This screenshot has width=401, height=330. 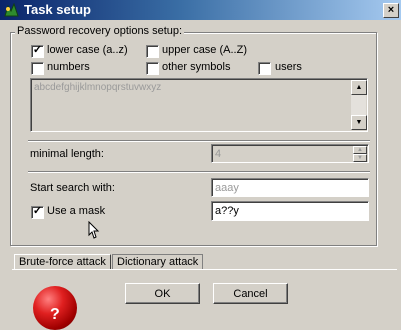 I want to click on ok-button: OK, so click(x=162, y=293).